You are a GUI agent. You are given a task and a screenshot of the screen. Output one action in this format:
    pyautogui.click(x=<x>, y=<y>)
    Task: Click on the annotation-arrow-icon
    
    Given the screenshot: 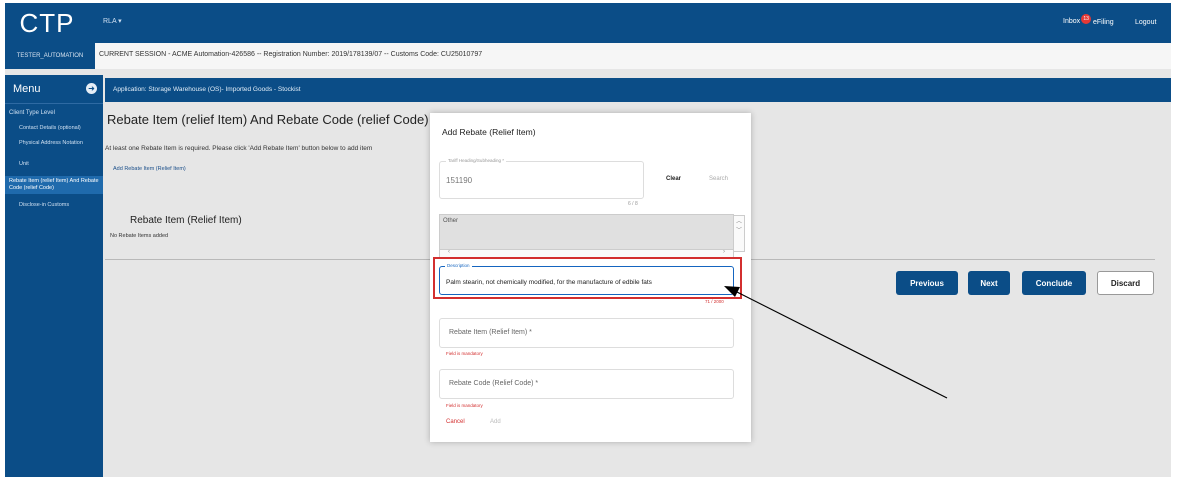 What is the action you would take?
    pyautogui.click(x=836, y=342)
    